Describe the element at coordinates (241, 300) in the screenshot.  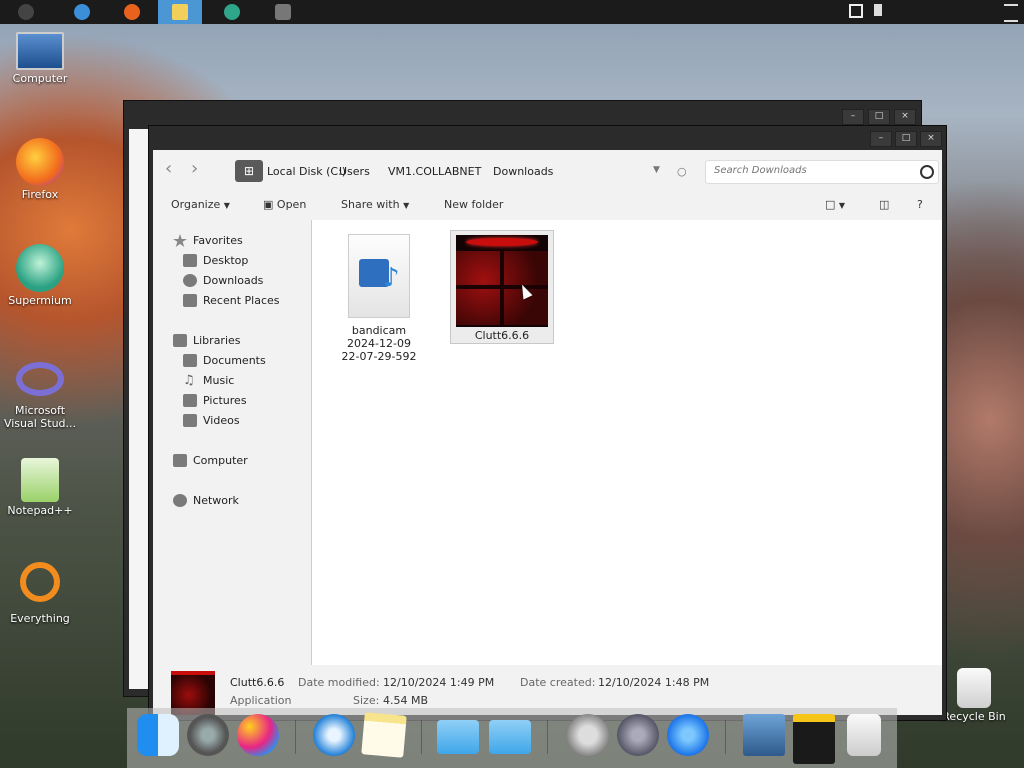
I see `nav-label: Recent Places` at that location.